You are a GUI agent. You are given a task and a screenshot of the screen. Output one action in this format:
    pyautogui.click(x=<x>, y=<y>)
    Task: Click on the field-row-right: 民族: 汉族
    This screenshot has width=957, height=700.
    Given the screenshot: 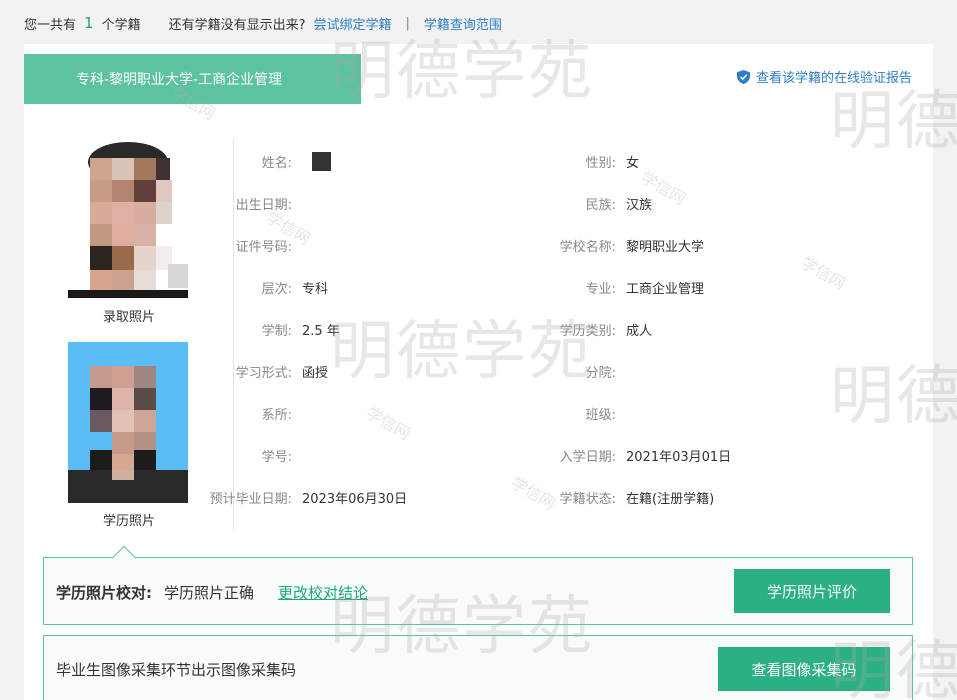 What is the action you would take?
    pyautogui.click(x=581, y=203)
    